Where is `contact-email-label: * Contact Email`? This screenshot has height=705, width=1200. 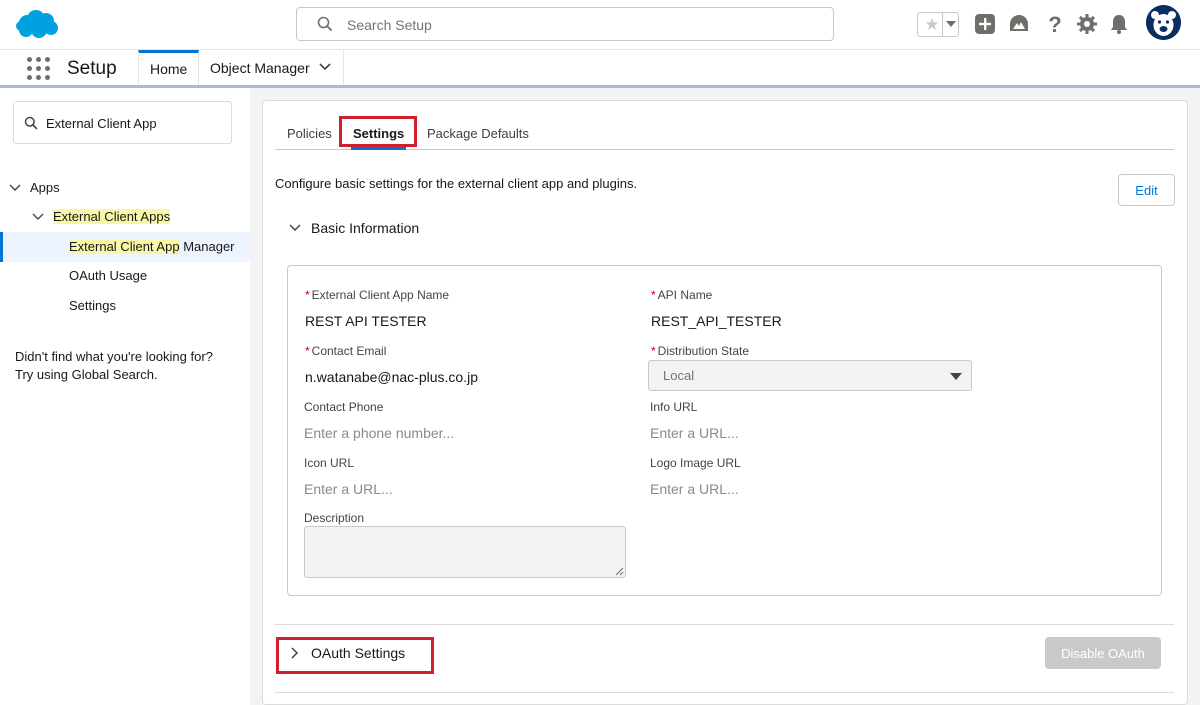
contact-email-label: * Contact Email is located at coordinates (346, 351).